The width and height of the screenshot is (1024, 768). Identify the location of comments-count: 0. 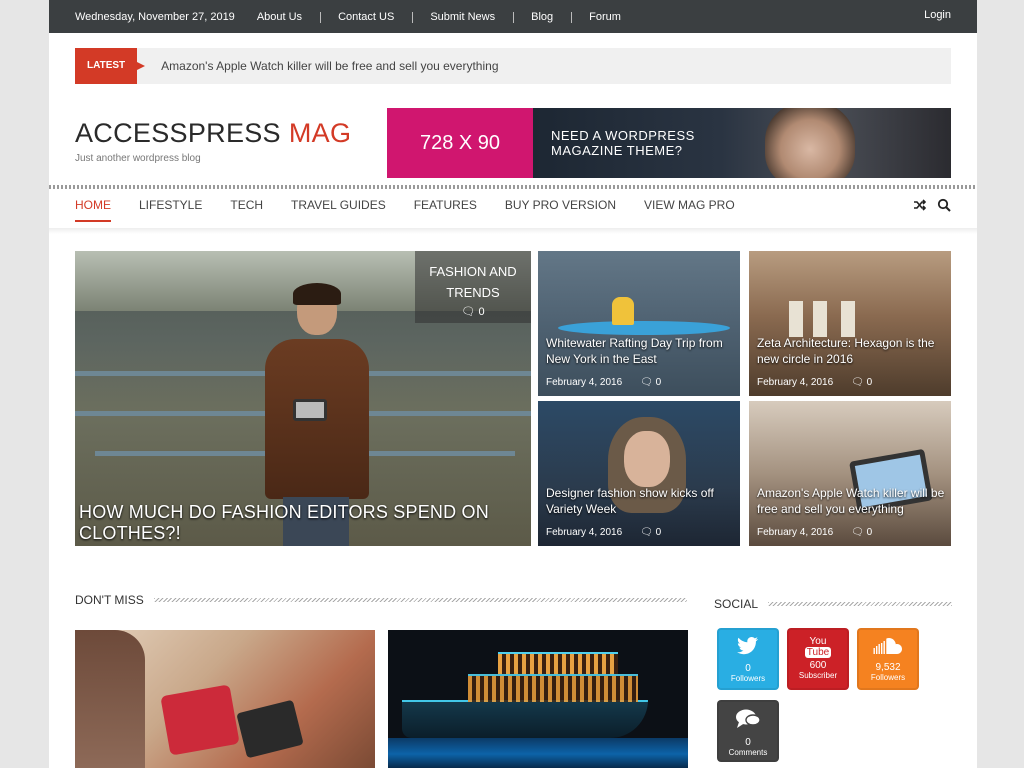
(748, 742).